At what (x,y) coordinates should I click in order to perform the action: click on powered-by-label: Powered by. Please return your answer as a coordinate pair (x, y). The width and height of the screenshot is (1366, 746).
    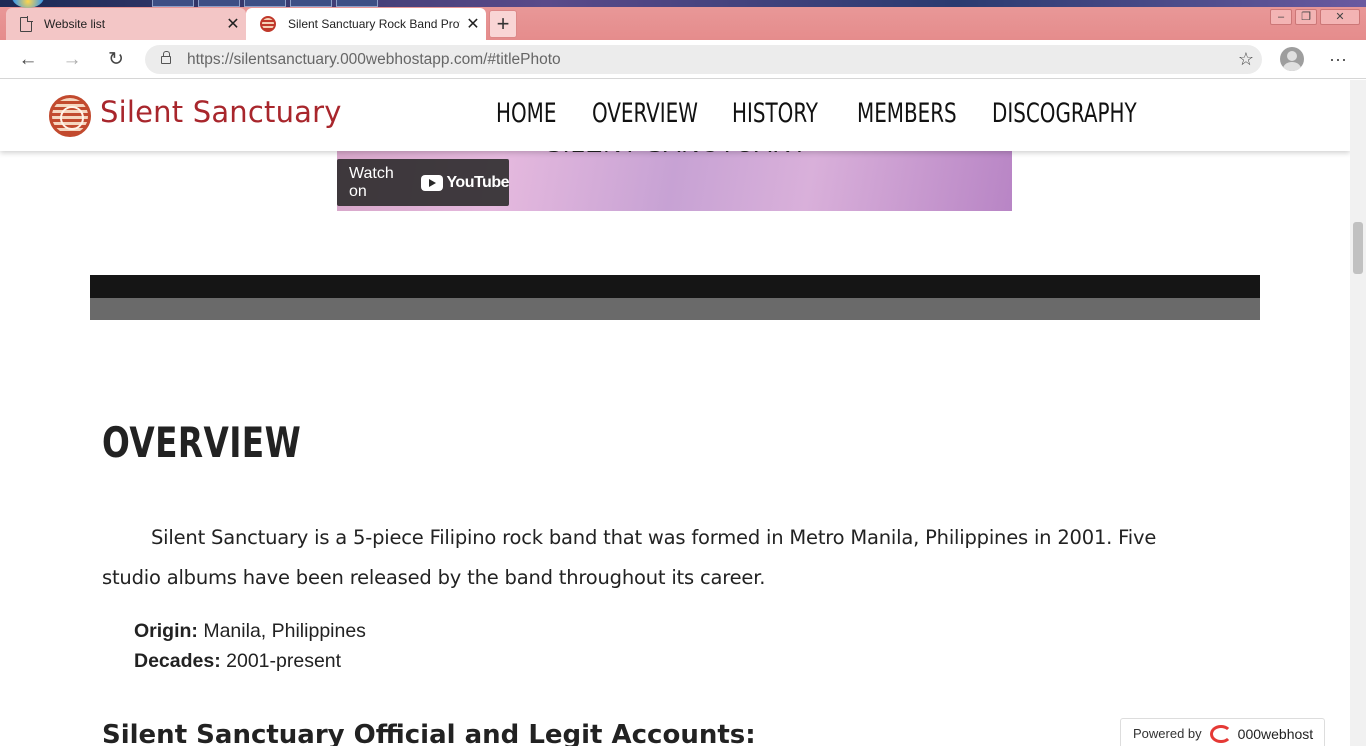
    Looking at the image, I should click on (1167, 733).